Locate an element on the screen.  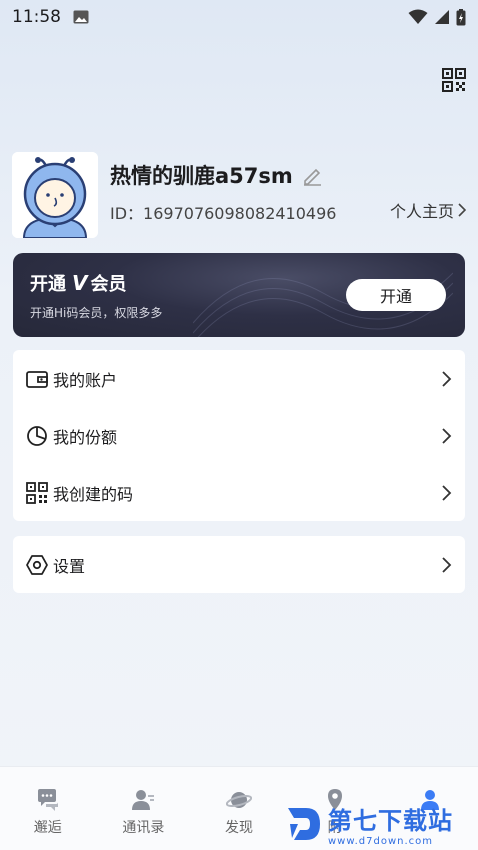
status-bar: 11:58 is located at coordinates (239, 17).